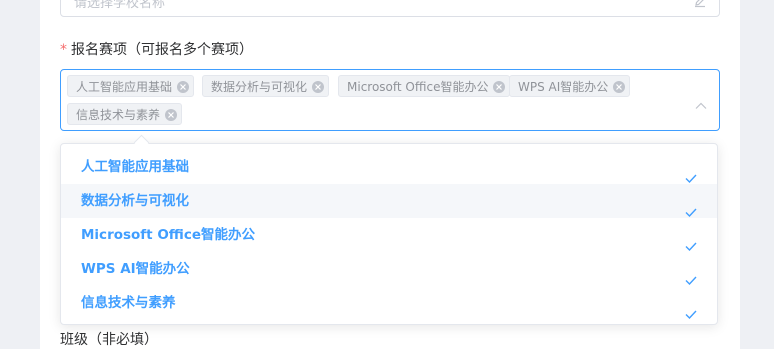 This screenshot has width=774, height=349. What do you see at coordinates (389, 303) in the screenshot?
I see `dropdown-option: 信息技术与素养` at bounding box center [389, 303].